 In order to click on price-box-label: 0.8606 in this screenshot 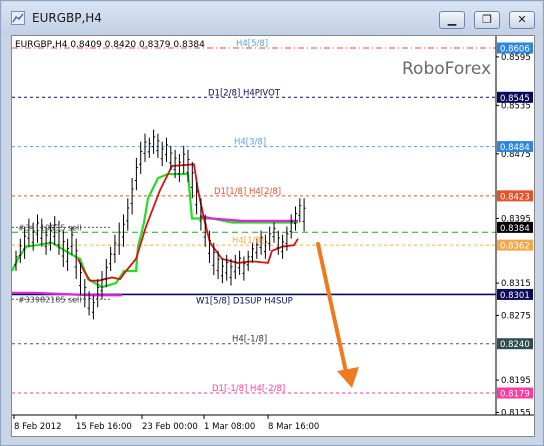, I will do `click(515, 50)`.